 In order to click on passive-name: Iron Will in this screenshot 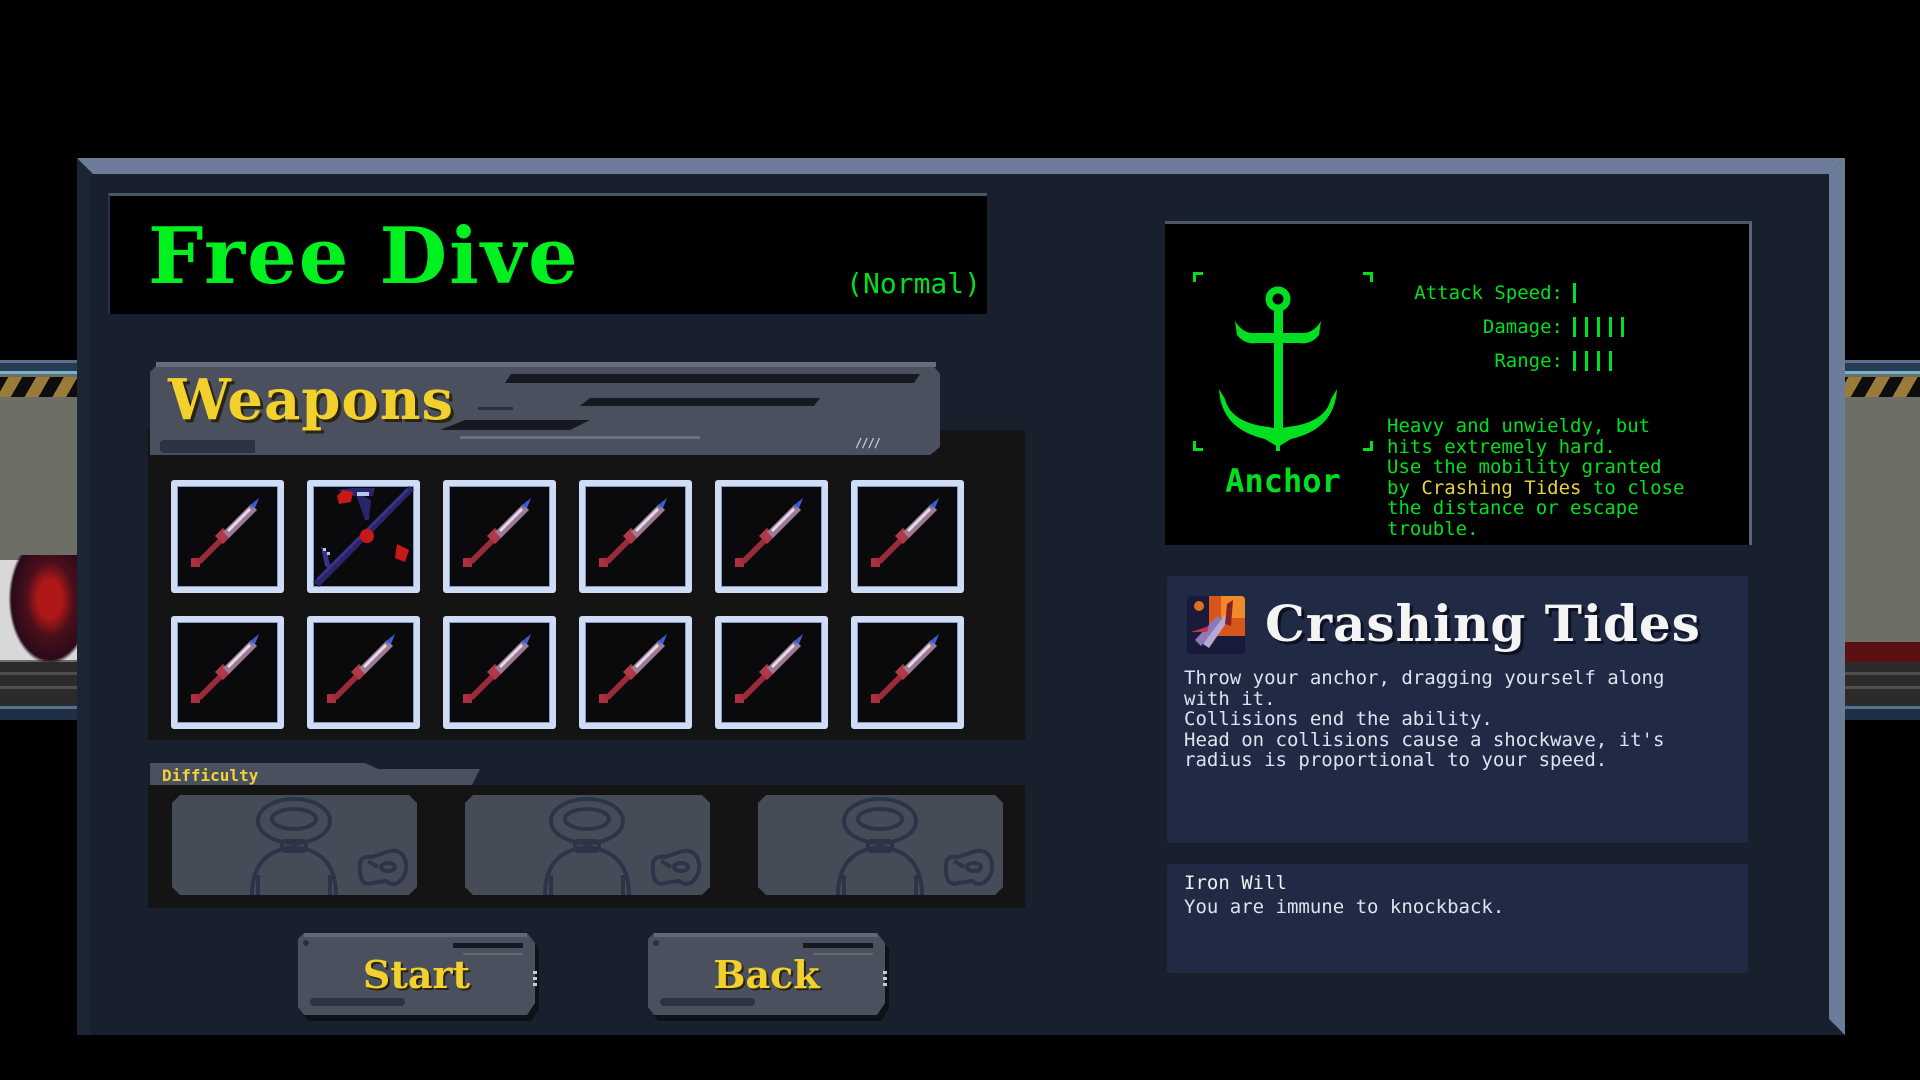, I will do `click(1235, 883)`.